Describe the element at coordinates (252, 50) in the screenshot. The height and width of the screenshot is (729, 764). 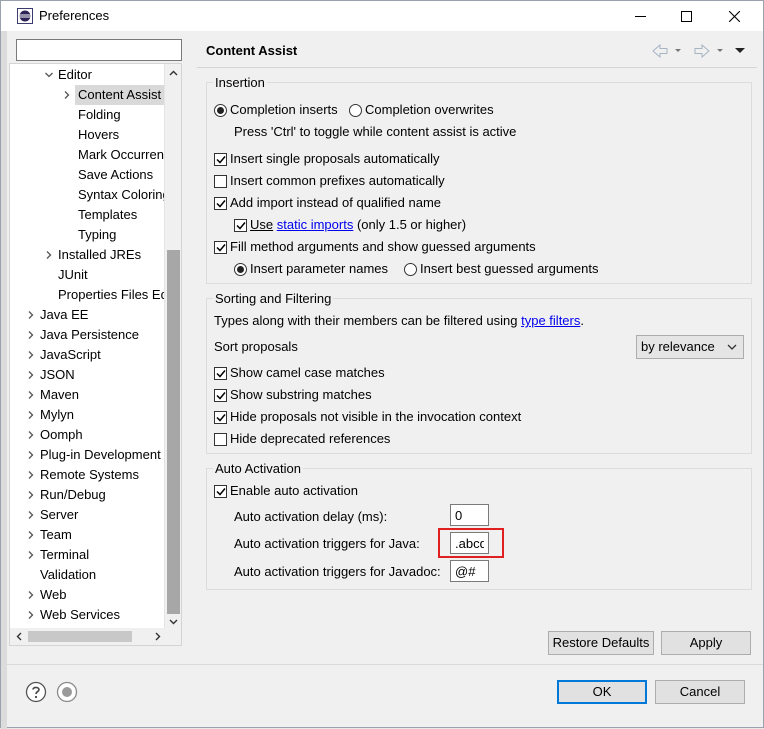
I see `page-title: Content Assist` at that location.